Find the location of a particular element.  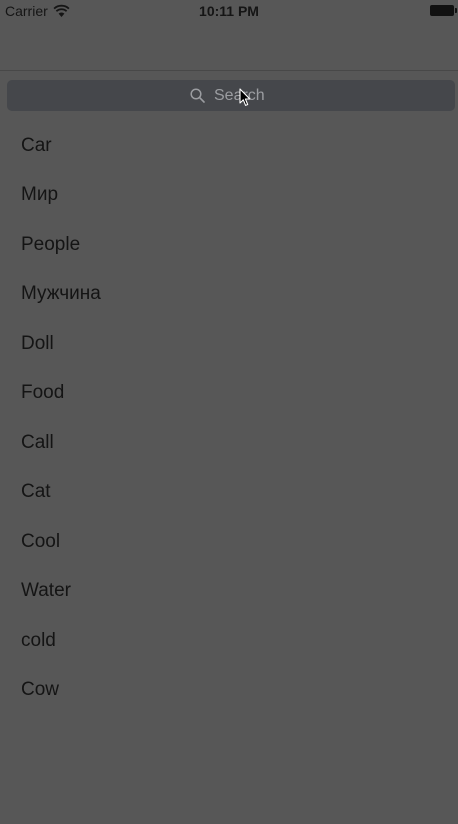

navigation-bar is located at coordinates (229, 46).